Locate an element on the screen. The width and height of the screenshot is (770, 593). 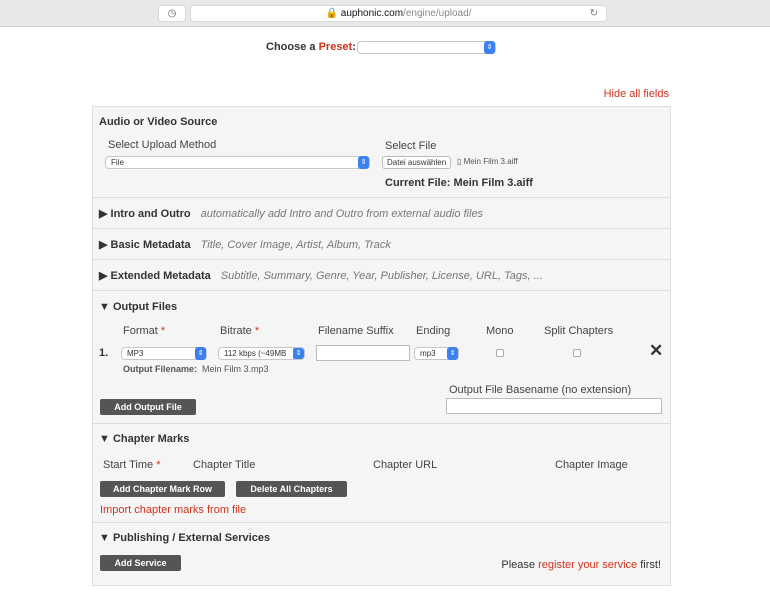
publishing-header: ▼ Publishing / External Services is located at coordinates (184, 538).